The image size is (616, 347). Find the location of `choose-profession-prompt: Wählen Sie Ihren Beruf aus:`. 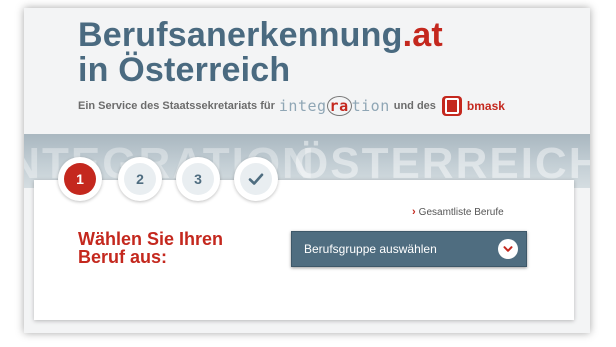

choose-profession-prompt: Wählen Sie Ihren Beruf aus: is located at coordinates (150, 248).